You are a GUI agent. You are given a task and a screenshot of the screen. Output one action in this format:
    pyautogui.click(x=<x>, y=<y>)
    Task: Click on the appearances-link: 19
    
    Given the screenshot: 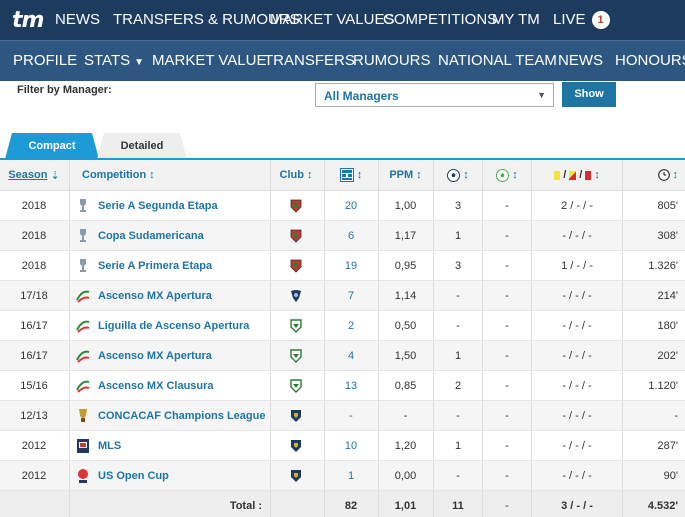 What is the action you would take?
    pyautogui.click(x=351, y=266)
    